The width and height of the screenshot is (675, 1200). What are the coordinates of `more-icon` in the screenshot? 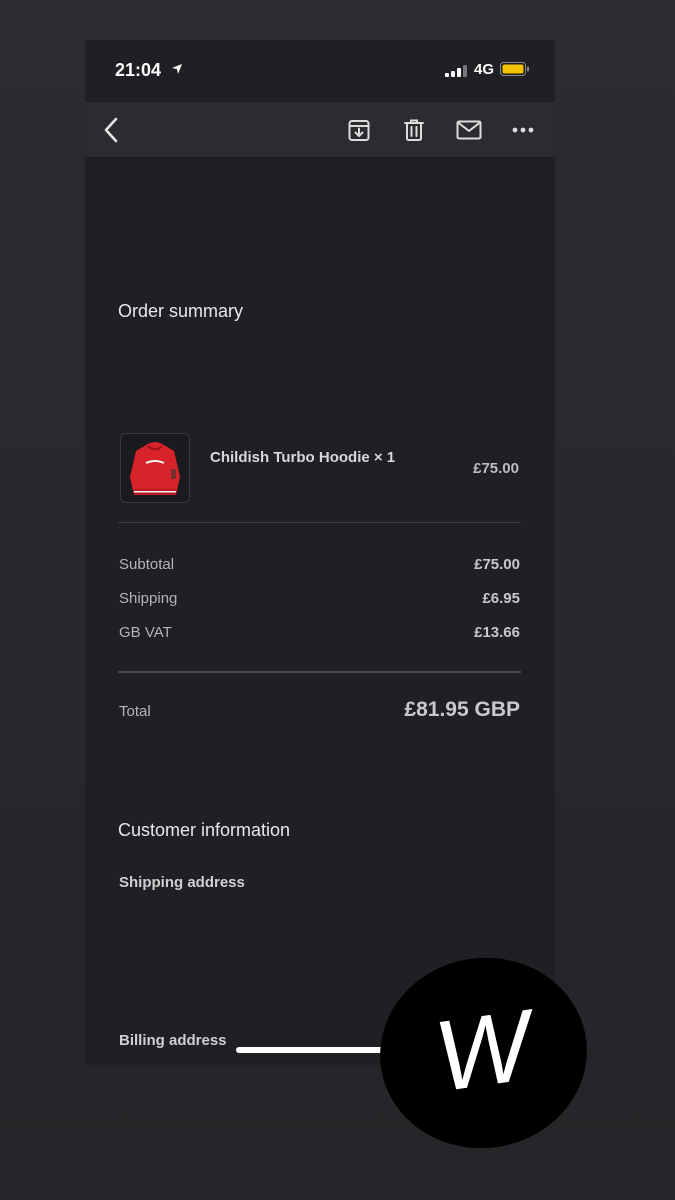 It's located at (523, 130).